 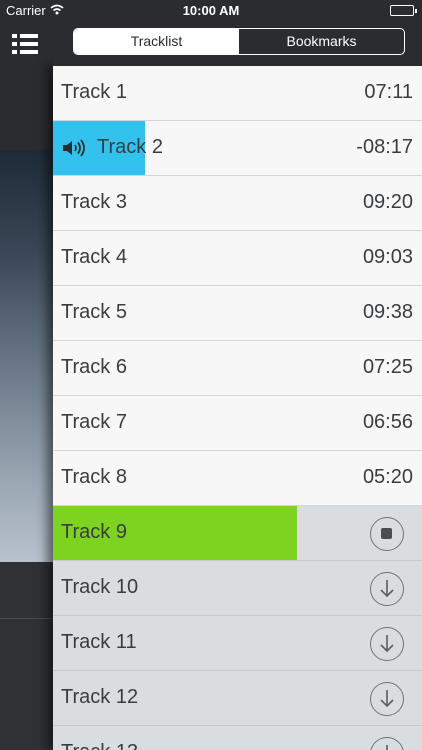 What do you see at coordinates (321, 41) in the screenshot?
I see `tab-bookmarks: Bookmarks` at bounding box center [321, 41].